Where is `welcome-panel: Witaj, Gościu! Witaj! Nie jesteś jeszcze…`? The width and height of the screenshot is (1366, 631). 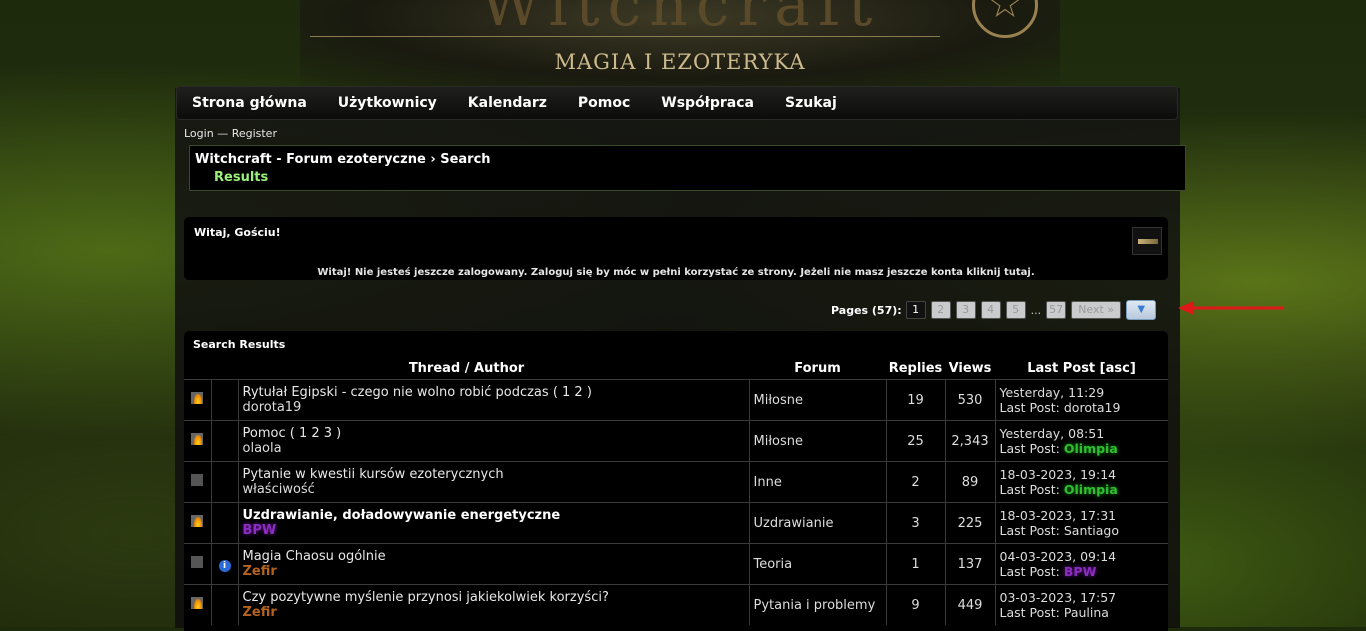
welcome-panel: Witaj, Gościu! Witaj! Nie jesteś jeszcze… is located at coordinates (676, 248).